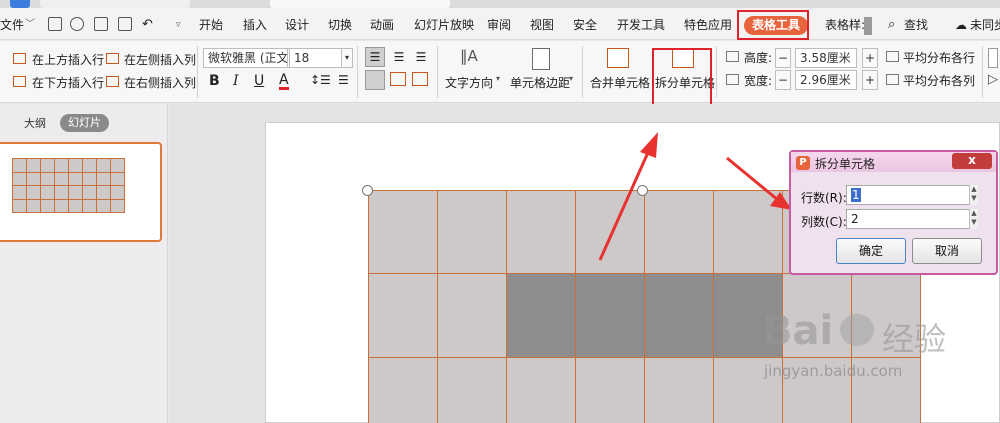 This screenshot has height=423, width=1000. Describe the element at coordinates (125, 24) in the screenshot. I see `print-preview-icon` at that location.